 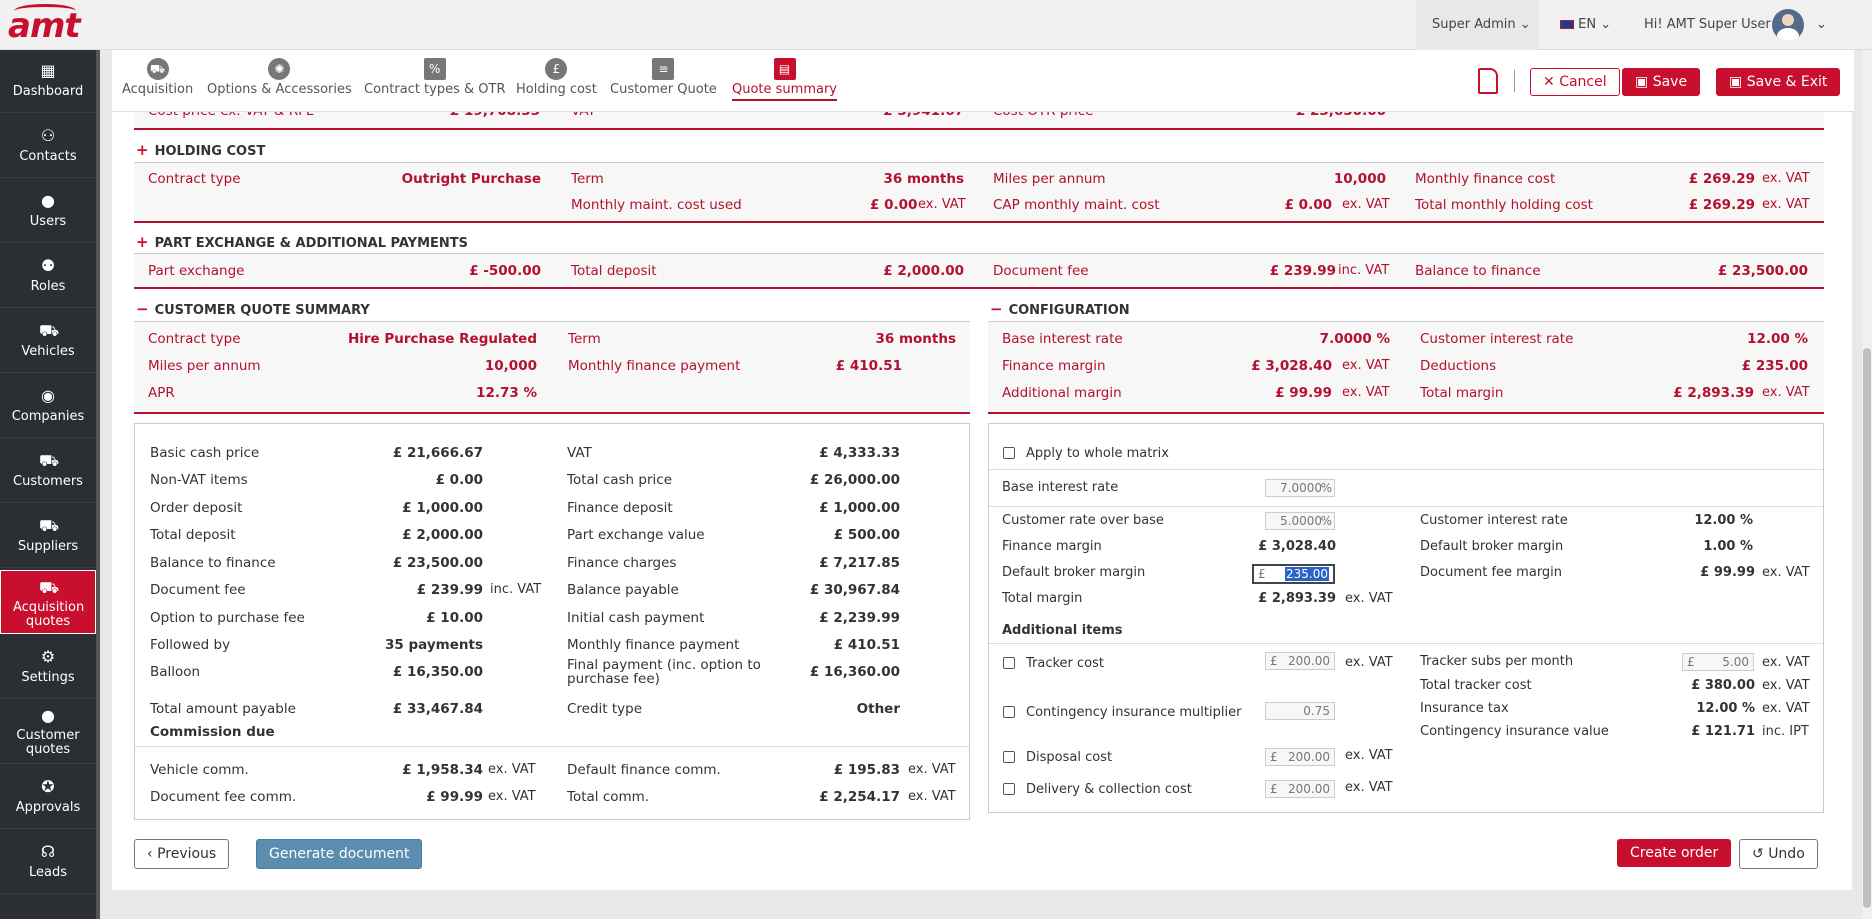 What do you see at coordinates (584, 339) in the screenshot?
I see `term-label: Term` at bounding box center [584, 339].